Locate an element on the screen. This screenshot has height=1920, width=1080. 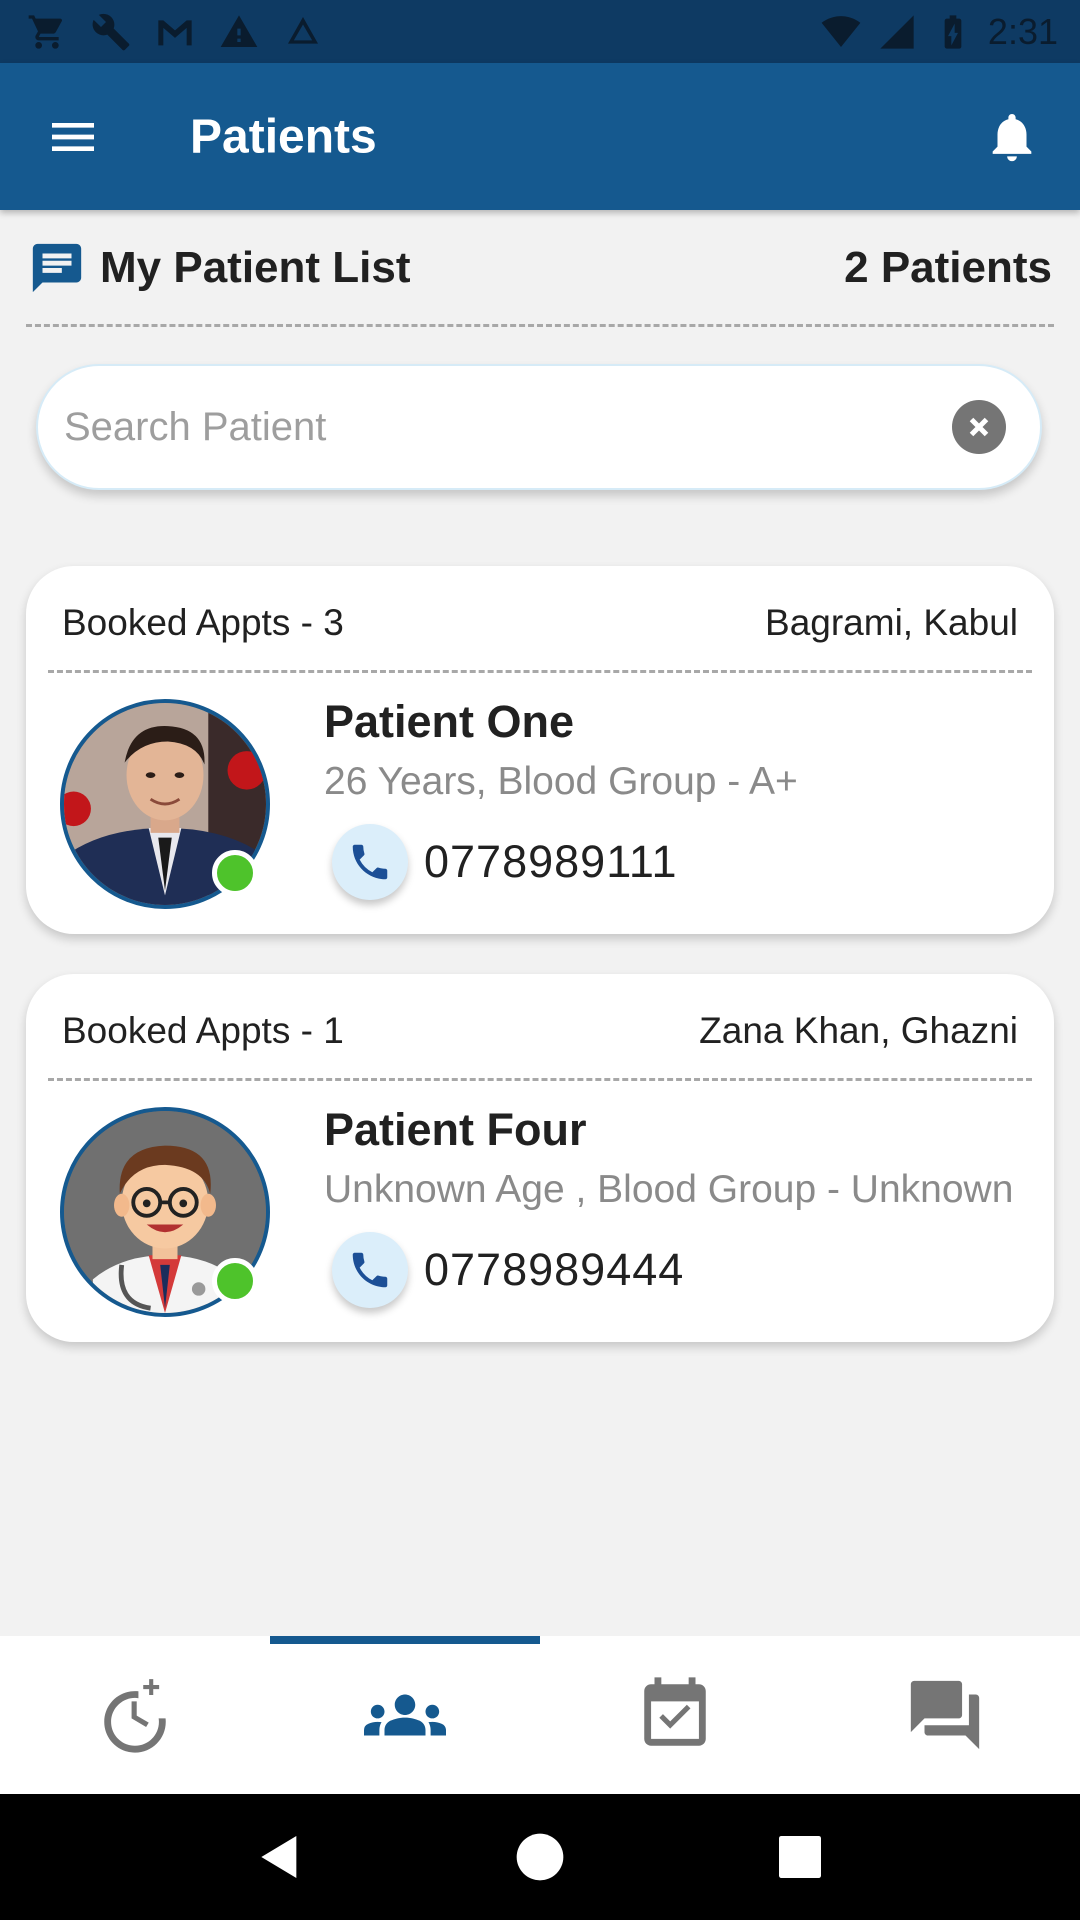
system-navigation-bar is located at coordinates (540, 1857).